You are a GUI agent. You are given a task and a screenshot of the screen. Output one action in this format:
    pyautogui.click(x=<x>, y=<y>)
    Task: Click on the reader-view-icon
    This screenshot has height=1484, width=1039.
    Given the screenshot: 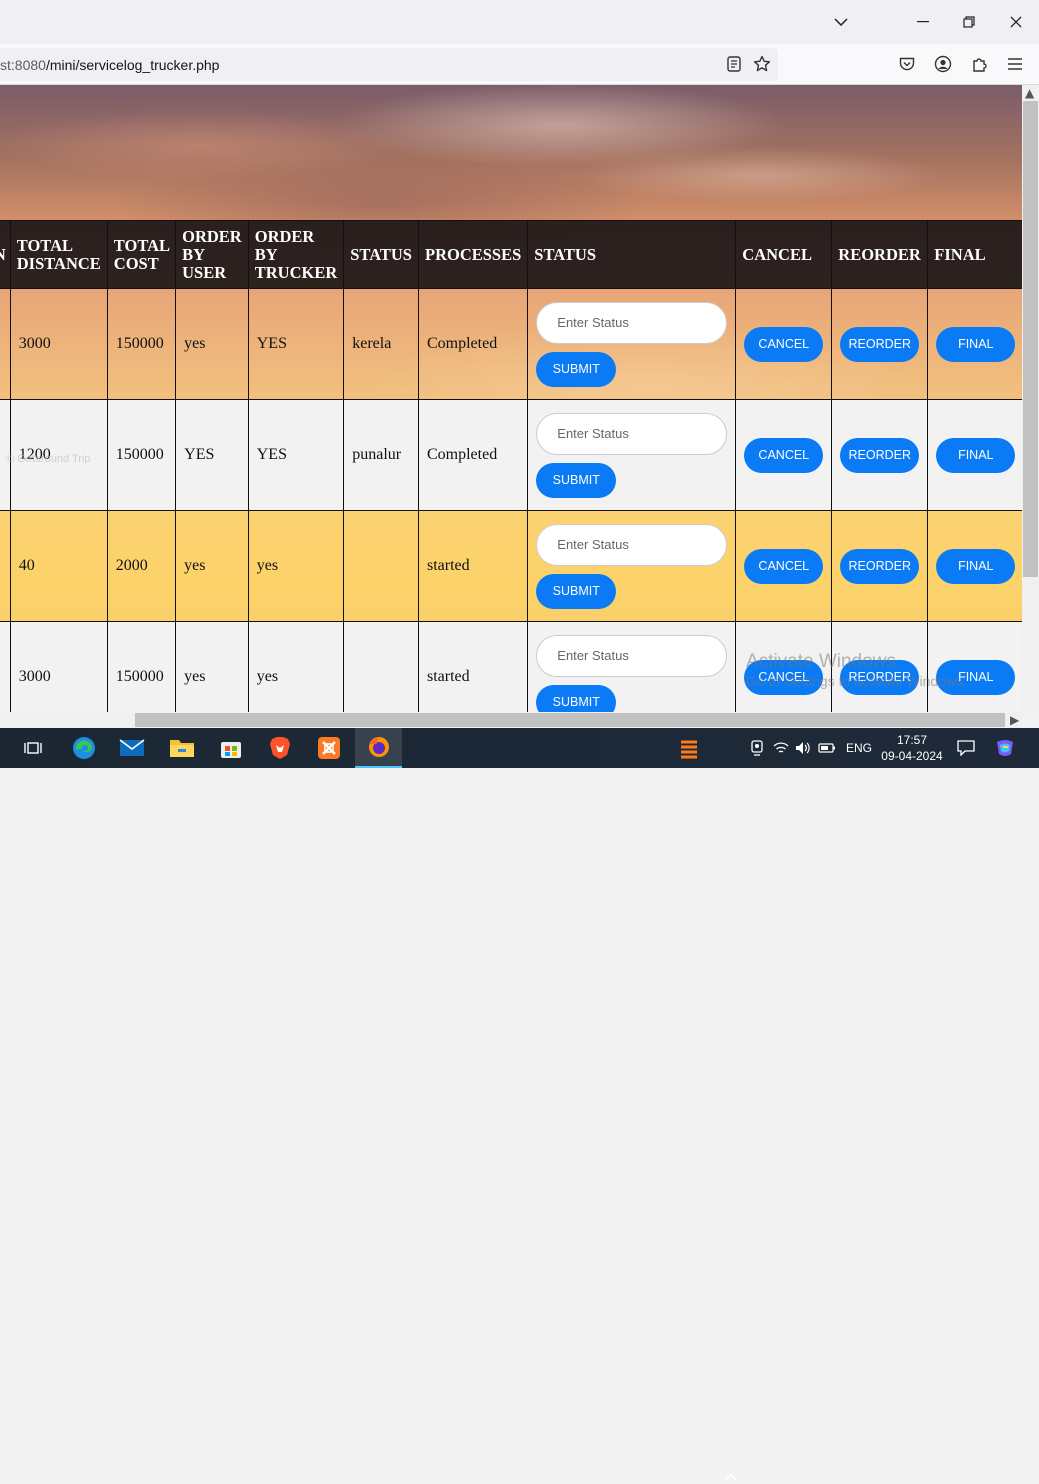 What is the action you would take?
    pyautogui.click(x=734, y=64)
    